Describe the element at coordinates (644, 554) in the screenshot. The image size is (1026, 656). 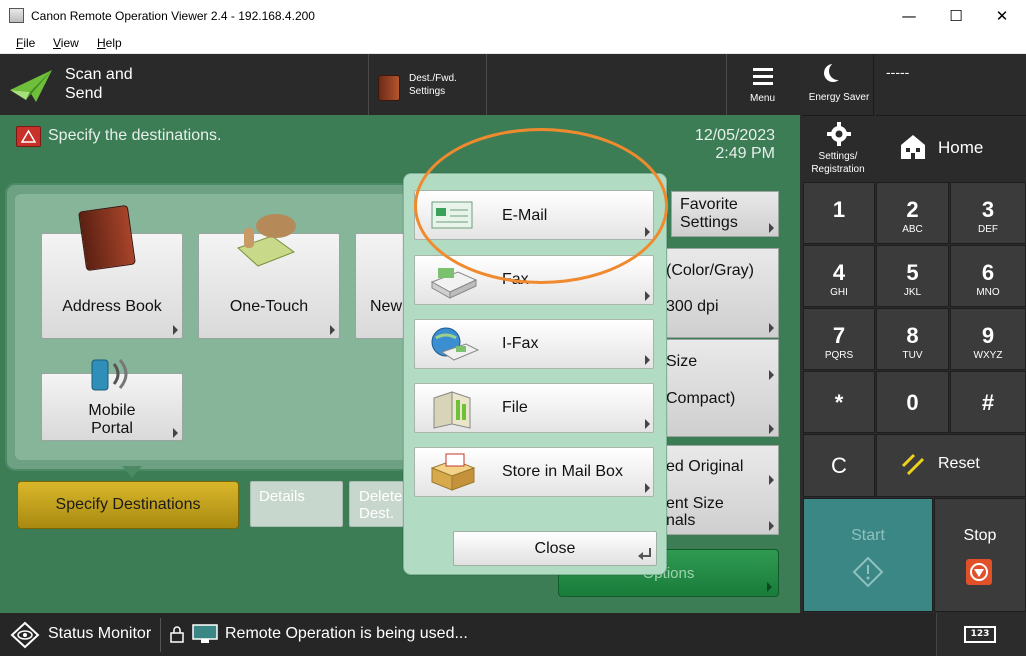
I see `return-arrow-icon` at that location.